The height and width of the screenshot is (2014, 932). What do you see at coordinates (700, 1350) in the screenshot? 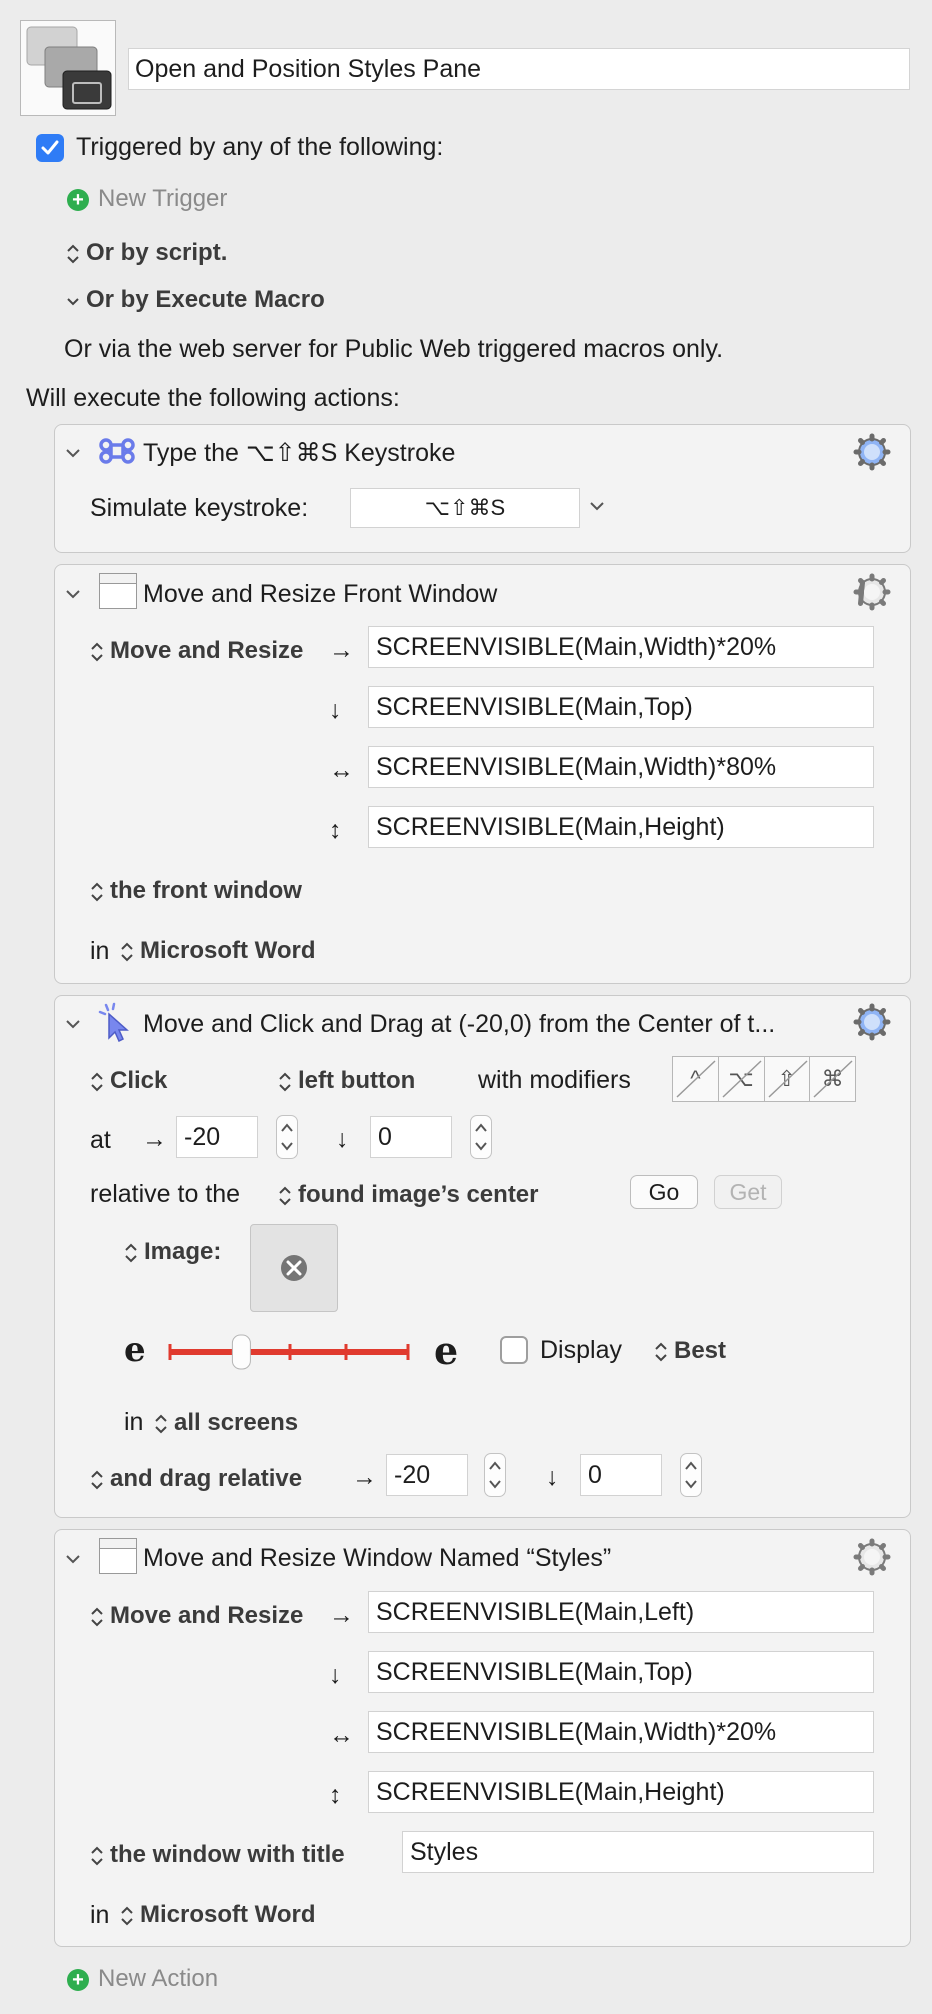
I see `best-label: Best` at bounding box center [700, 1350].